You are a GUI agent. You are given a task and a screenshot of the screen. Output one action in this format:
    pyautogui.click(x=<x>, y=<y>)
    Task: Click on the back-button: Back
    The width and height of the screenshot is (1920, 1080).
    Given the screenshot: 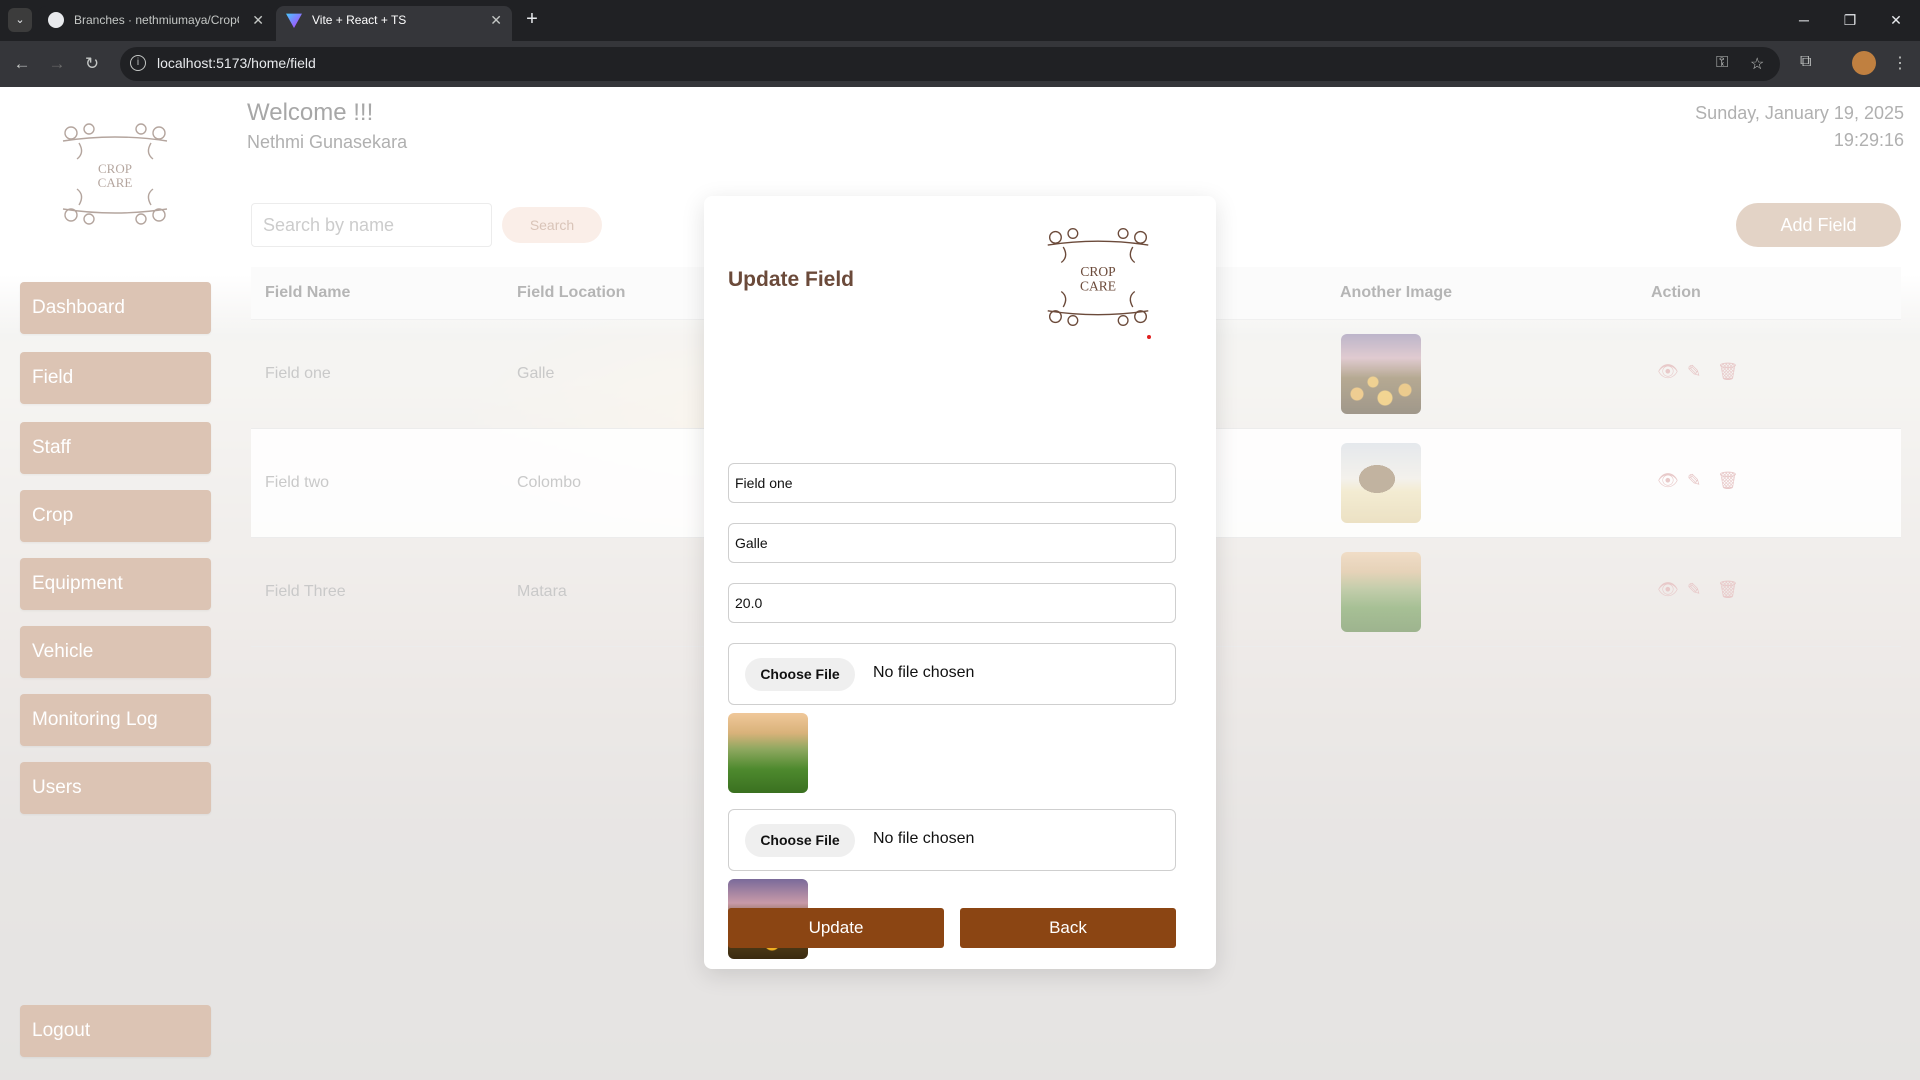 What is the action you would take?
    pyautogui.click(x=1068, y=928)
    